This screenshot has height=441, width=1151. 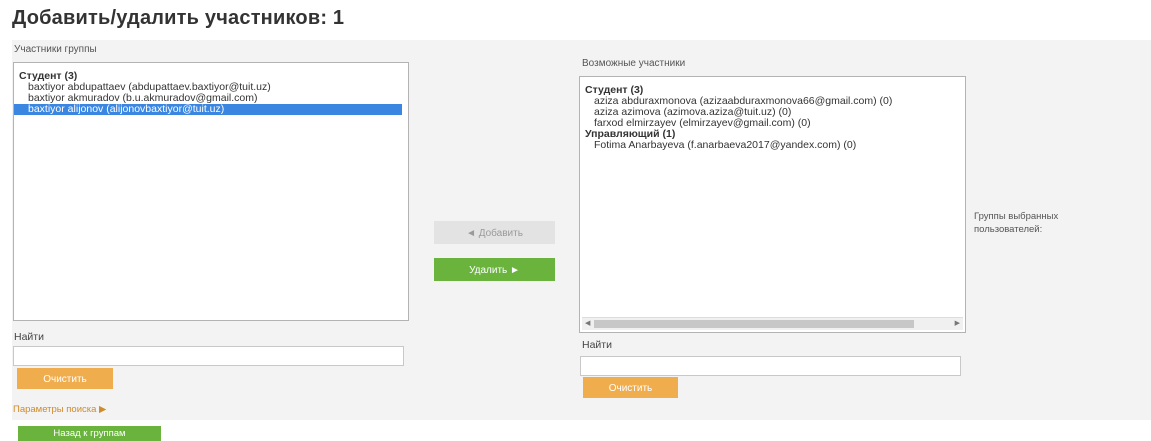 What do you see at coordinates (630, 387) in the screenshot?
I see `potential-clear-button: Очистить` at bounding box center [630, 387].